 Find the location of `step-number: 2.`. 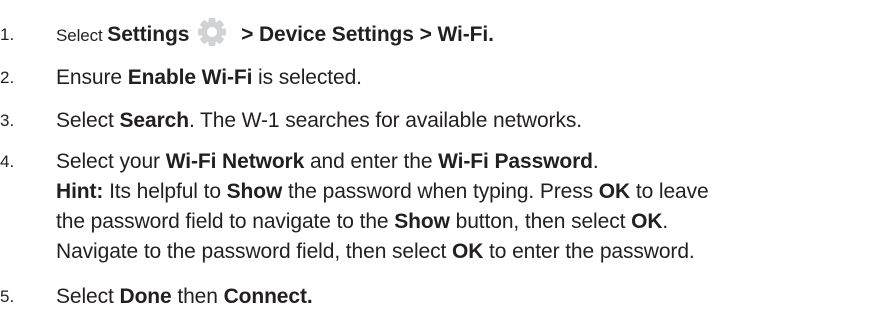

step-number: 2. is located at coordinates (7, 77).